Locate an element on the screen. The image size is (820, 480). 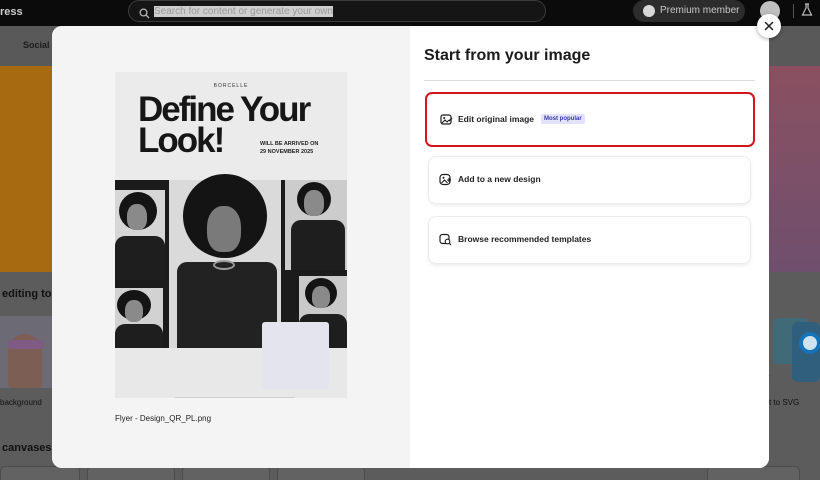
section-title-canvases: canvases is located at coordinates (27, 448).